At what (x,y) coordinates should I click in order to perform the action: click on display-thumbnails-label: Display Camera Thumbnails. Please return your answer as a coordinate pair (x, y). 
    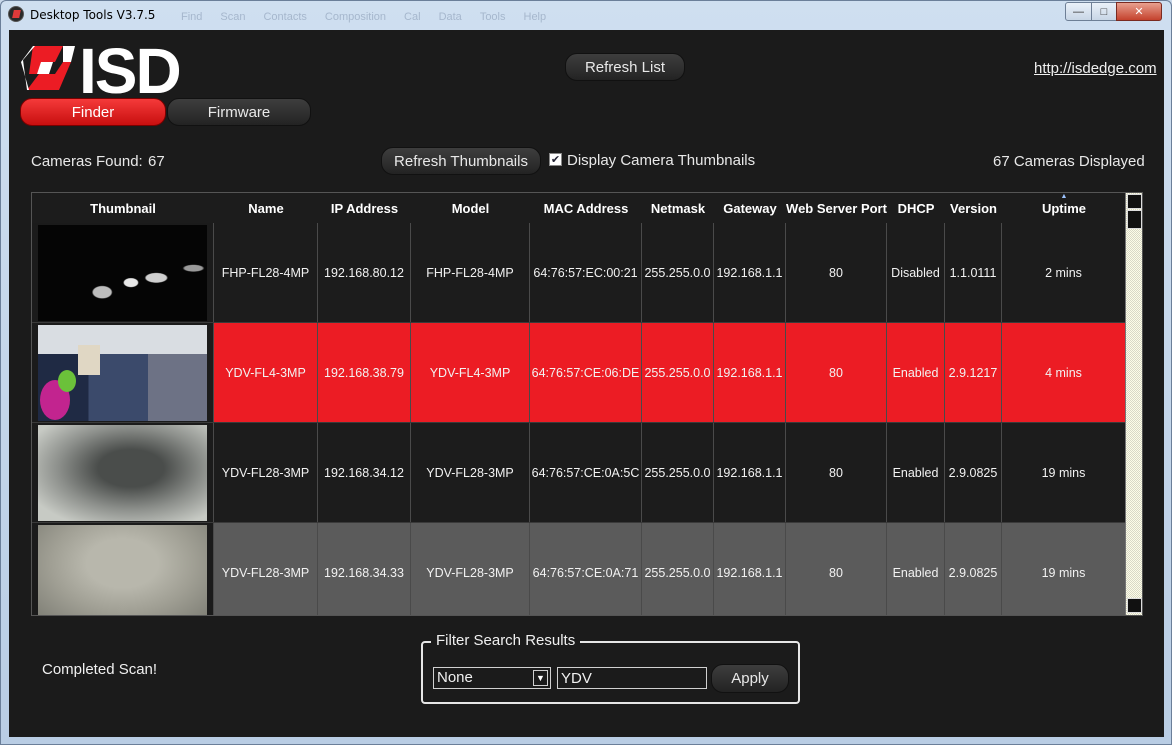
    Looking at the image, I should click on (661, 160).